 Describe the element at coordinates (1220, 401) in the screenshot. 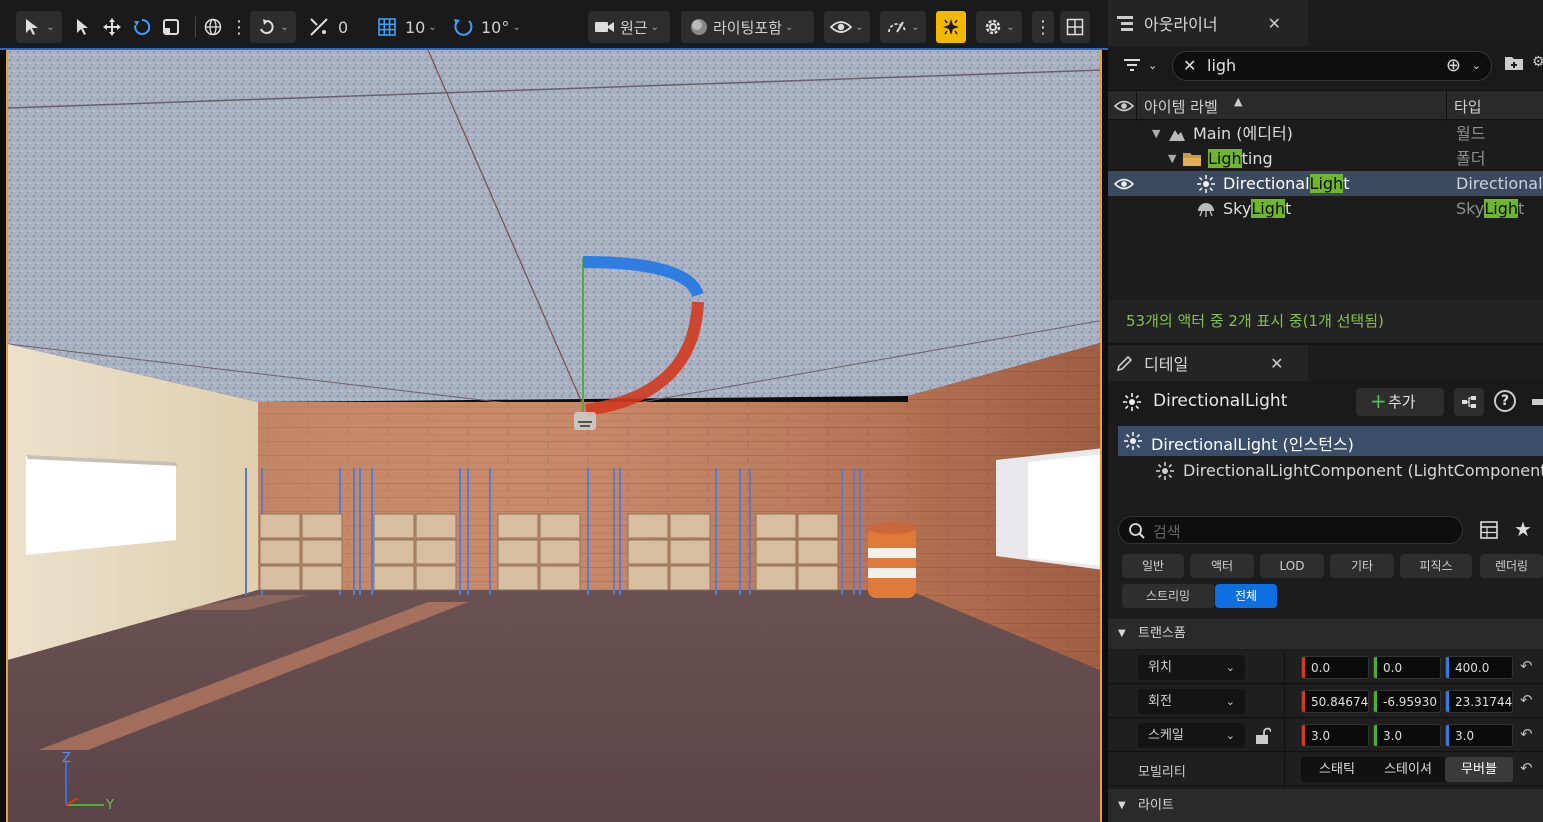

I see `actor-name: DirectionalLight` at that location.